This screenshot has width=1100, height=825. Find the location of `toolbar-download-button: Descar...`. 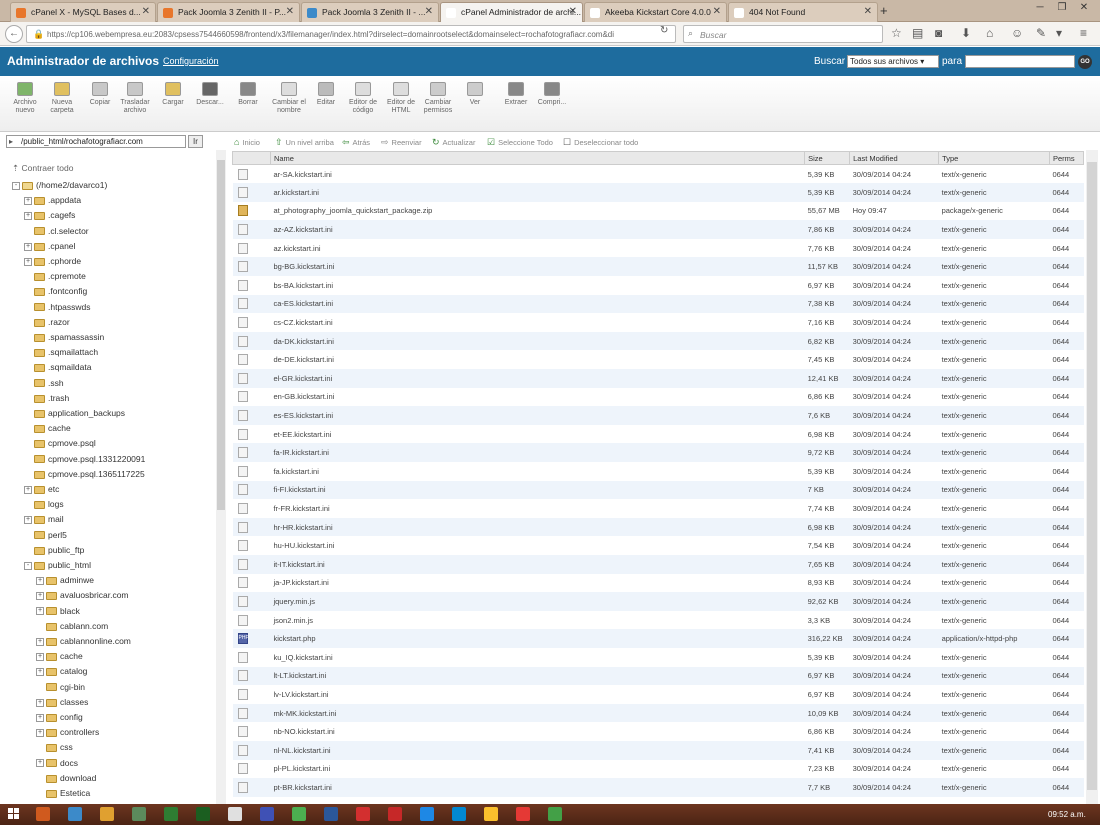

toolbar-download-button: Descar... is located at coordinates (210, 94).